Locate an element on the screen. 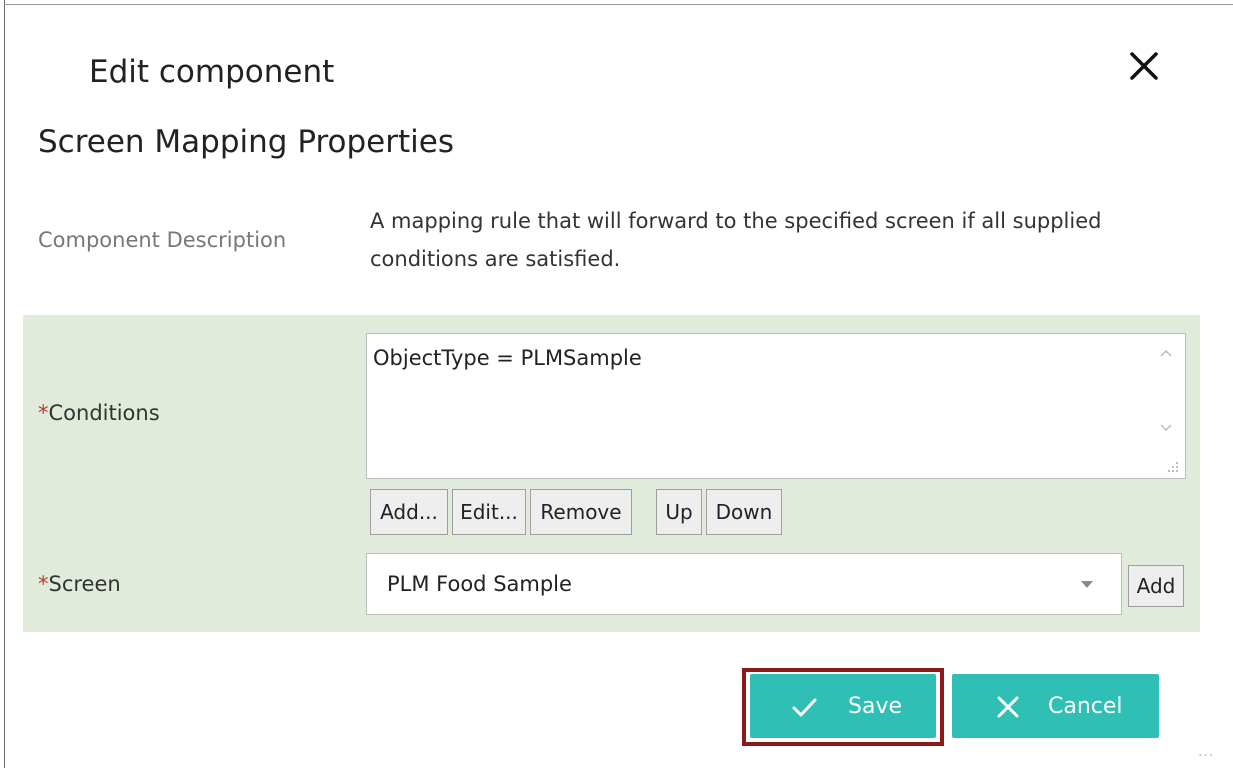 Image resolution: width=1233 pixels, height=768 pixels. close-button is located at coordinates (1144, 66).